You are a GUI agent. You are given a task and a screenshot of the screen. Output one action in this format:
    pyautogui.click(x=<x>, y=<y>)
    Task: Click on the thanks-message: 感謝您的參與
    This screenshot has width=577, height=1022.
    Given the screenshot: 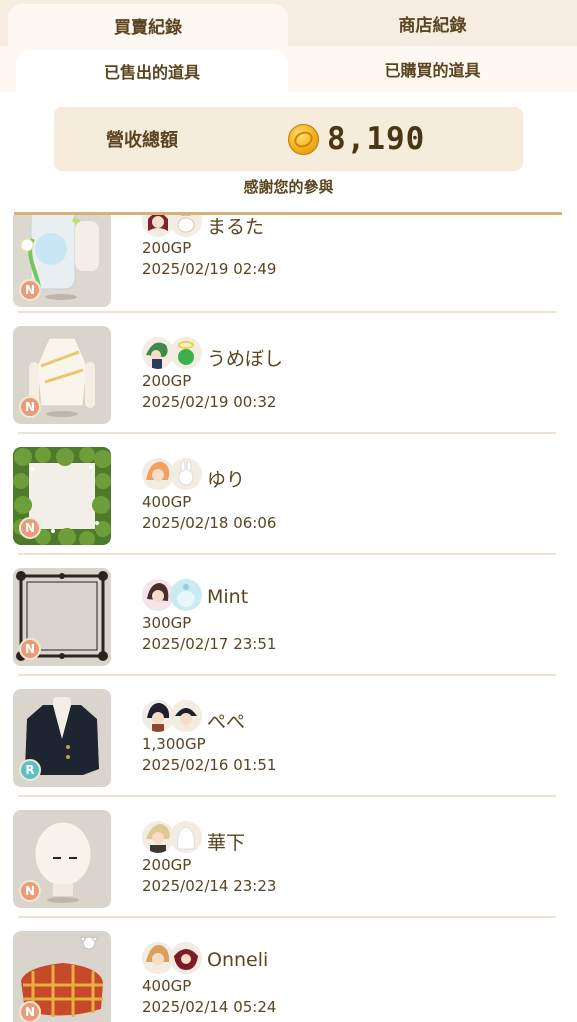 What is the action you would take?
    pyautogui.click(x=288, y=187)
    